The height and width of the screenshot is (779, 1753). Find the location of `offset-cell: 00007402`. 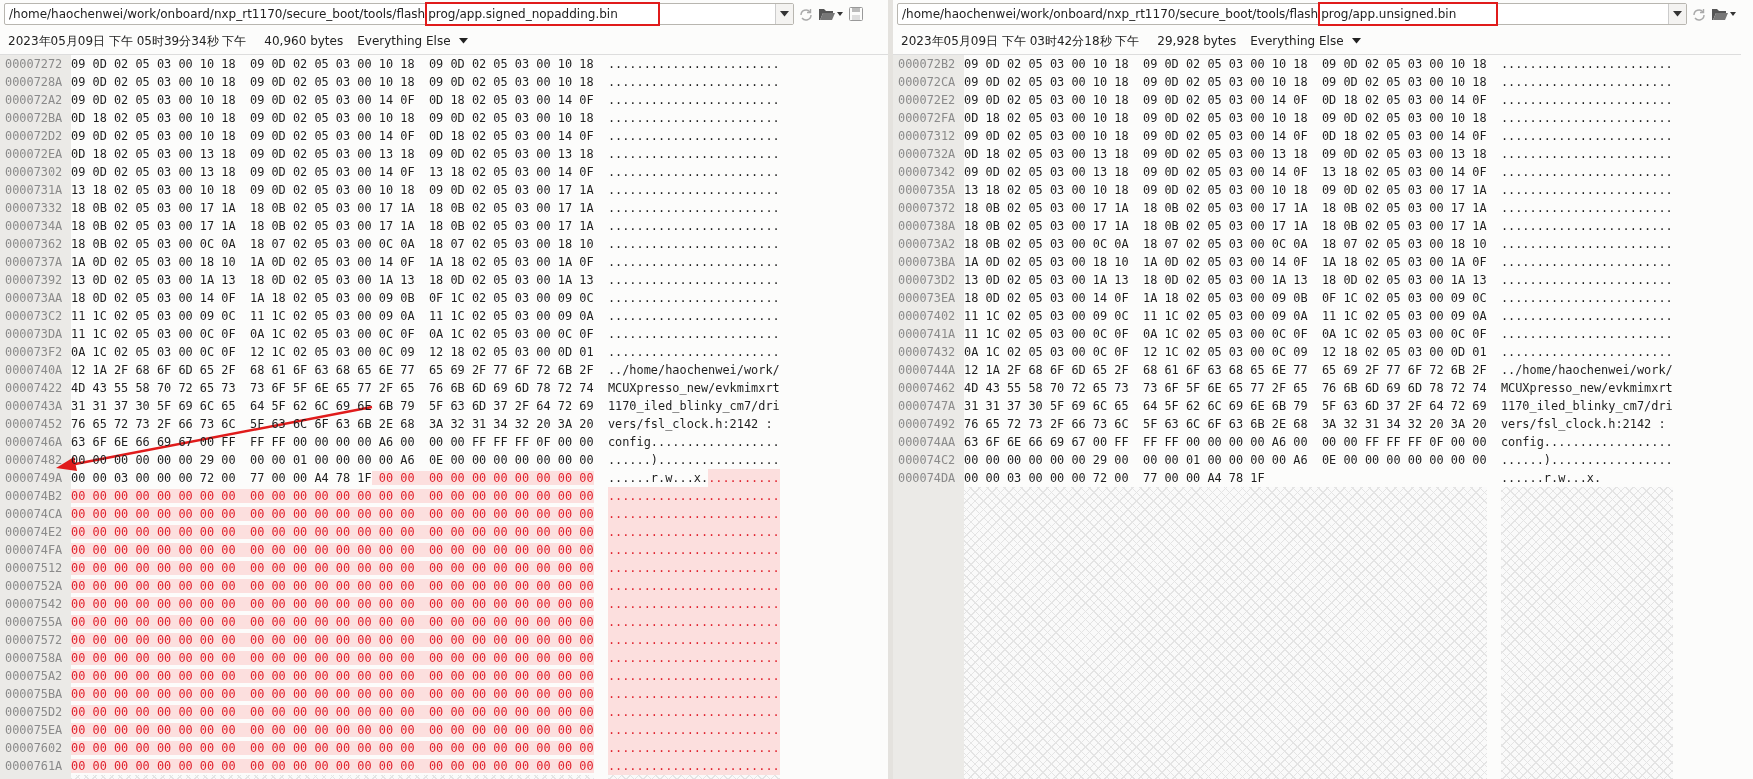

offset-cell: 00007402 is located at coordinates (928, 316).